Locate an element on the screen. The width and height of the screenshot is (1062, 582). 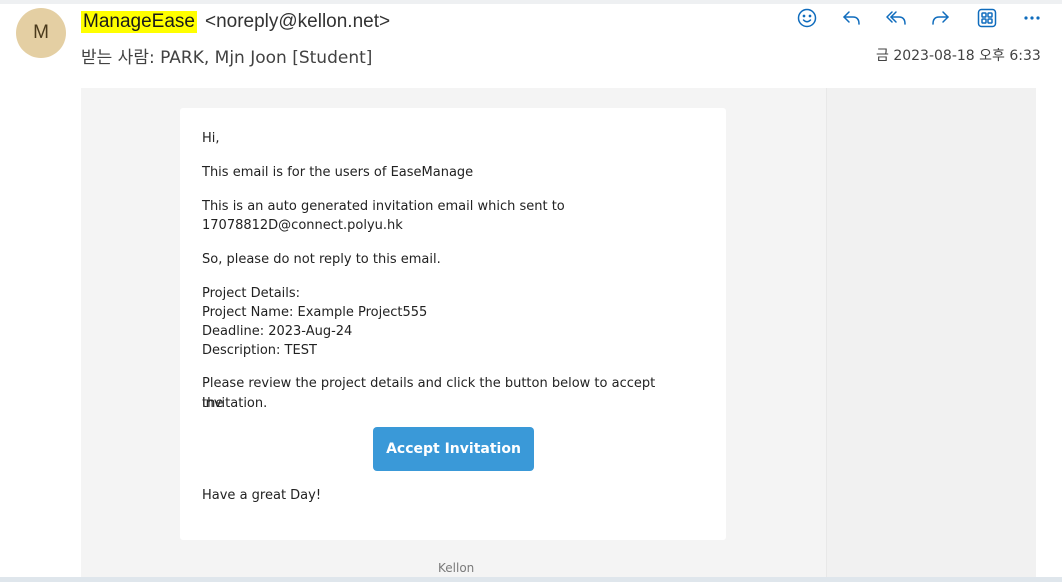
window-top-edge is located at coordinates (531, 2).